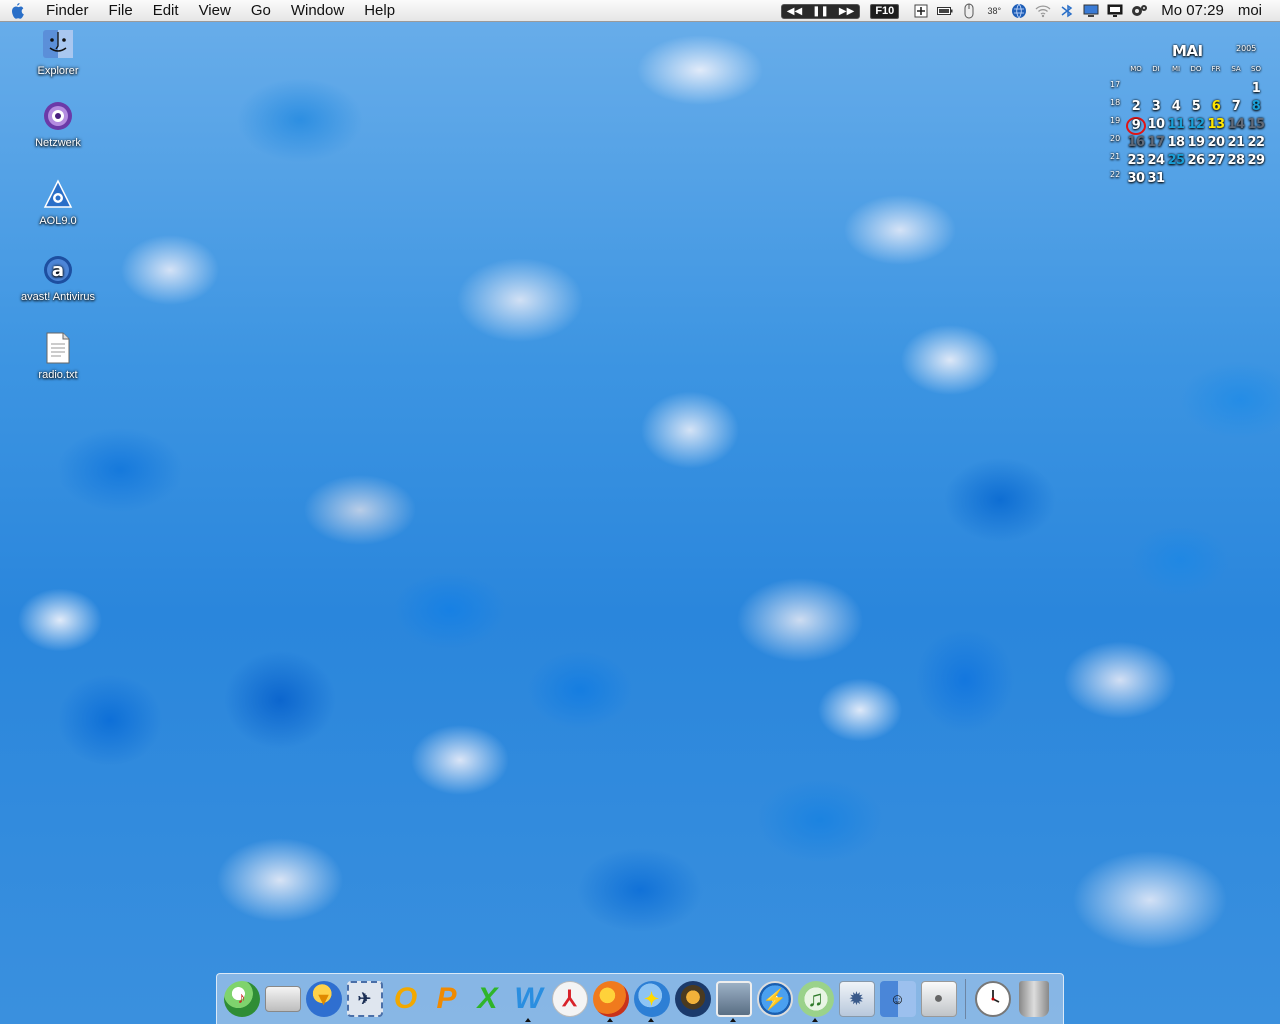 The height and width of the screenshot is (1024, 1280). What do you see at coordinates (67, 11) in the screenshot?
I see `menu-finder: Finder` at bounding box center [67, 11].